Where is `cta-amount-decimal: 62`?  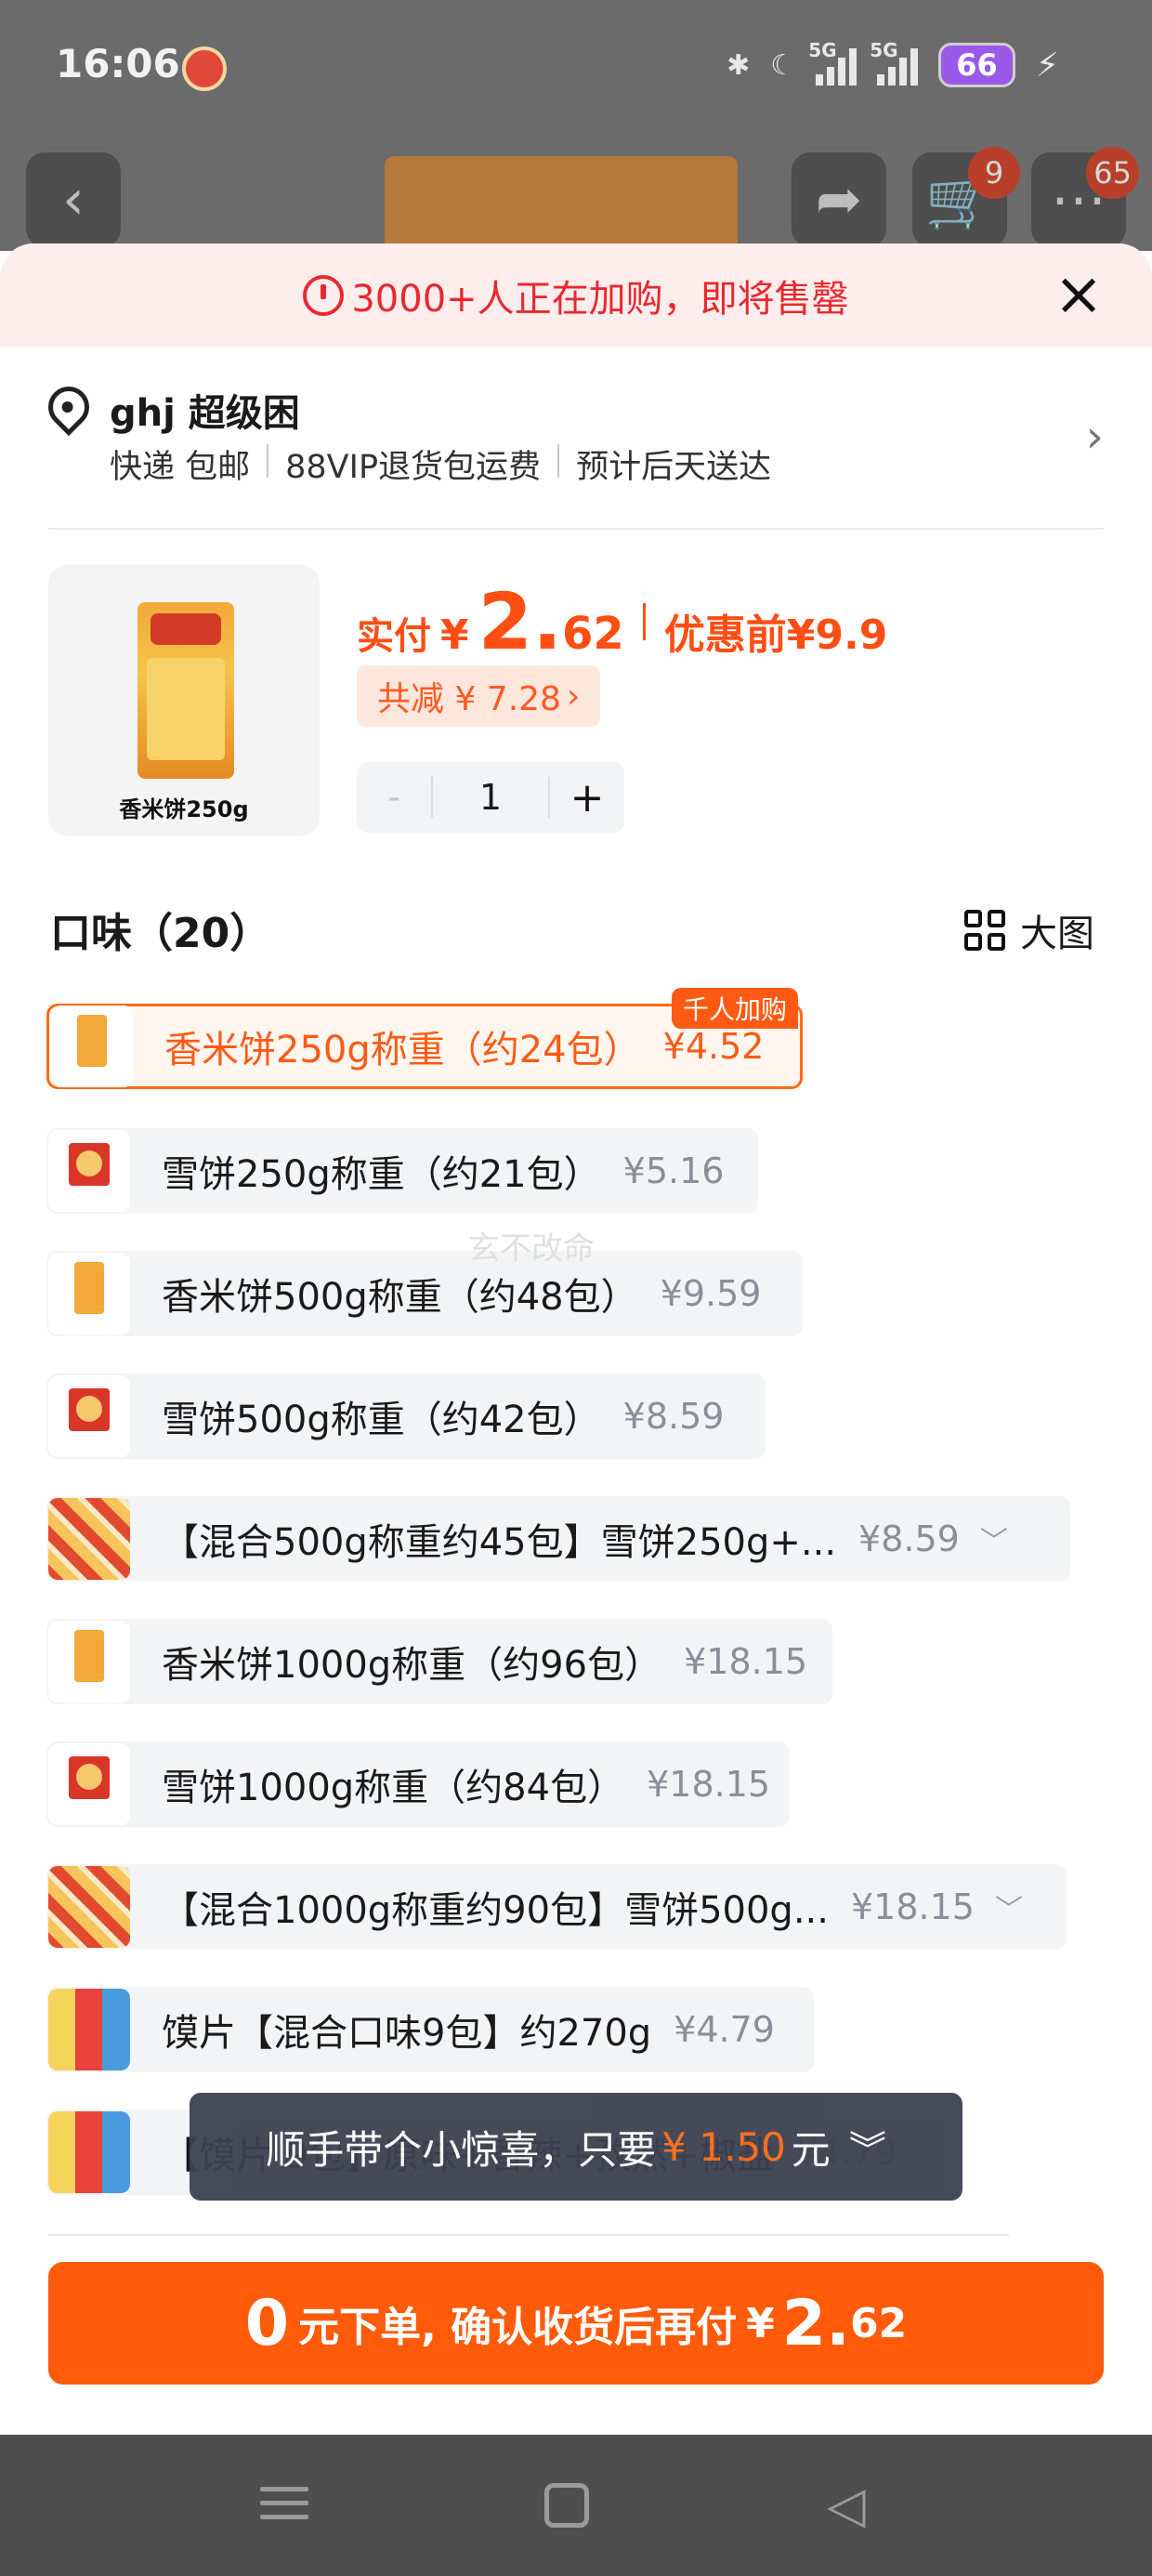 cta-amount-decimal: 62 is located at coordinates (878, 2323).